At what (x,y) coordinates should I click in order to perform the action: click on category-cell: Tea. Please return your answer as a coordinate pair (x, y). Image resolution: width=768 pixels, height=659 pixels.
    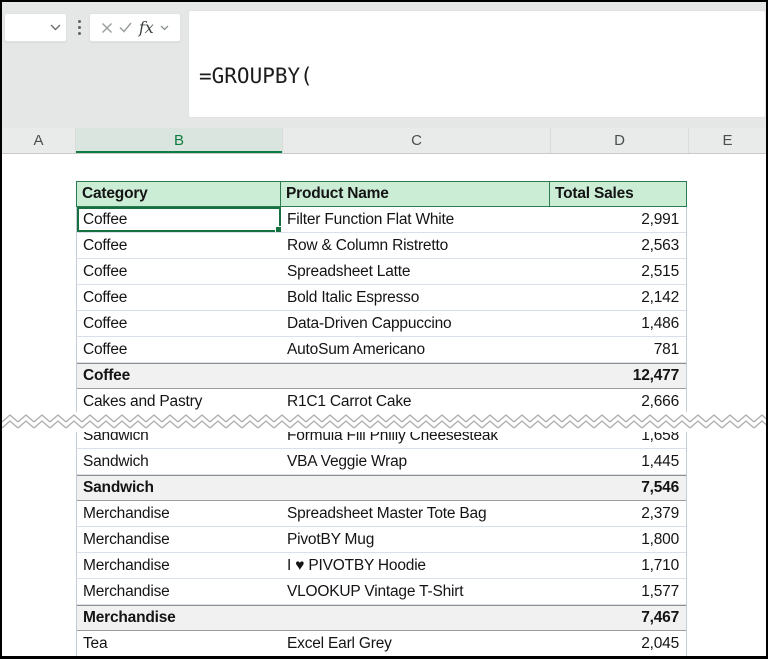
    Looking at the image, I should click on (179, 643).